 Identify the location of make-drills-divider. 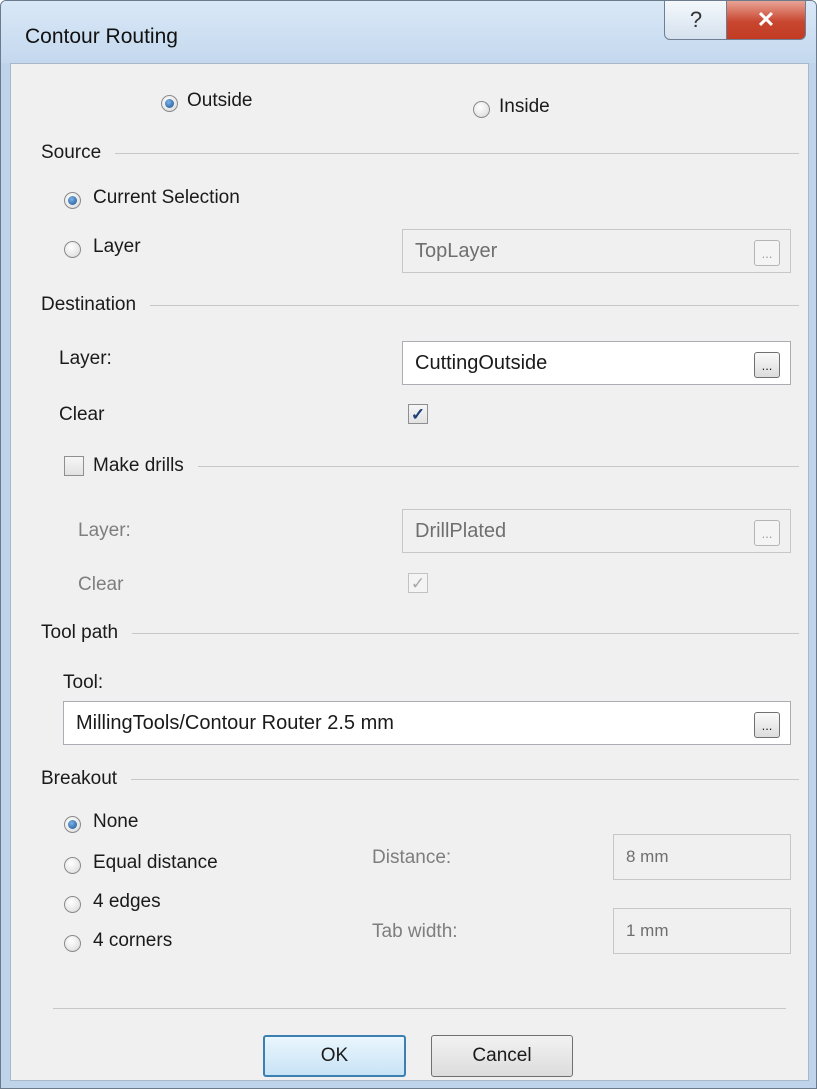
(498, 466).